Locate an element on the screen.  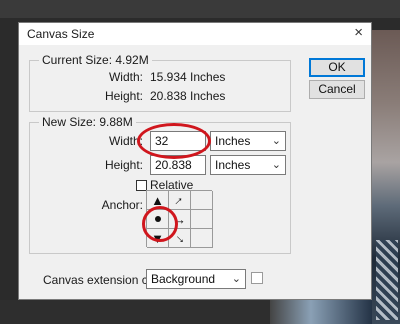
anchor-bottom-left: ▼ is located at coordinates (158, 238).